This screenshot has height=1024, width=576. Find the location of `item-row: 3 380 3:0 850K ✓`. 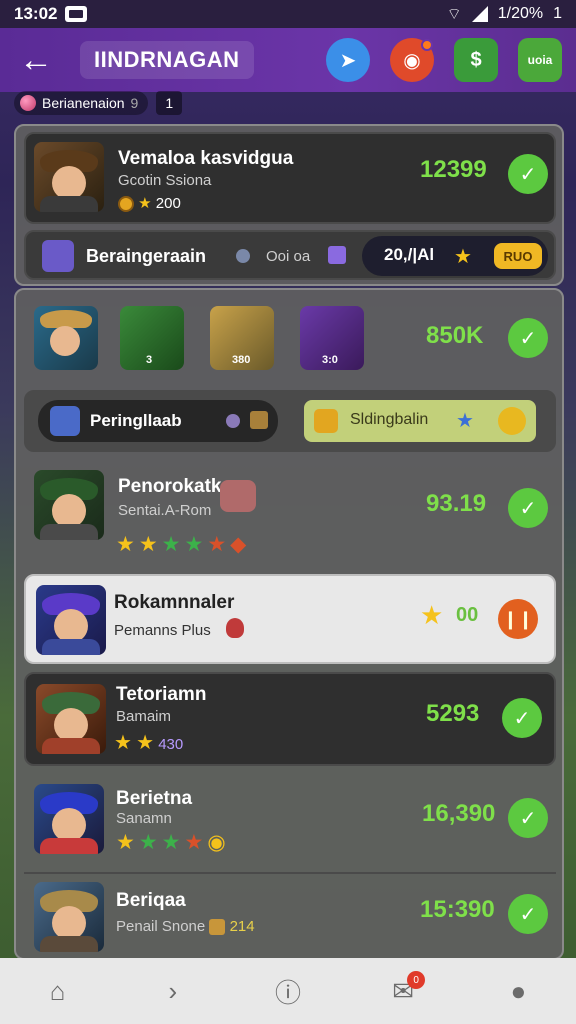

item-row: 3 380 3:0 850K ✓ is located at coordinates (290, 342).